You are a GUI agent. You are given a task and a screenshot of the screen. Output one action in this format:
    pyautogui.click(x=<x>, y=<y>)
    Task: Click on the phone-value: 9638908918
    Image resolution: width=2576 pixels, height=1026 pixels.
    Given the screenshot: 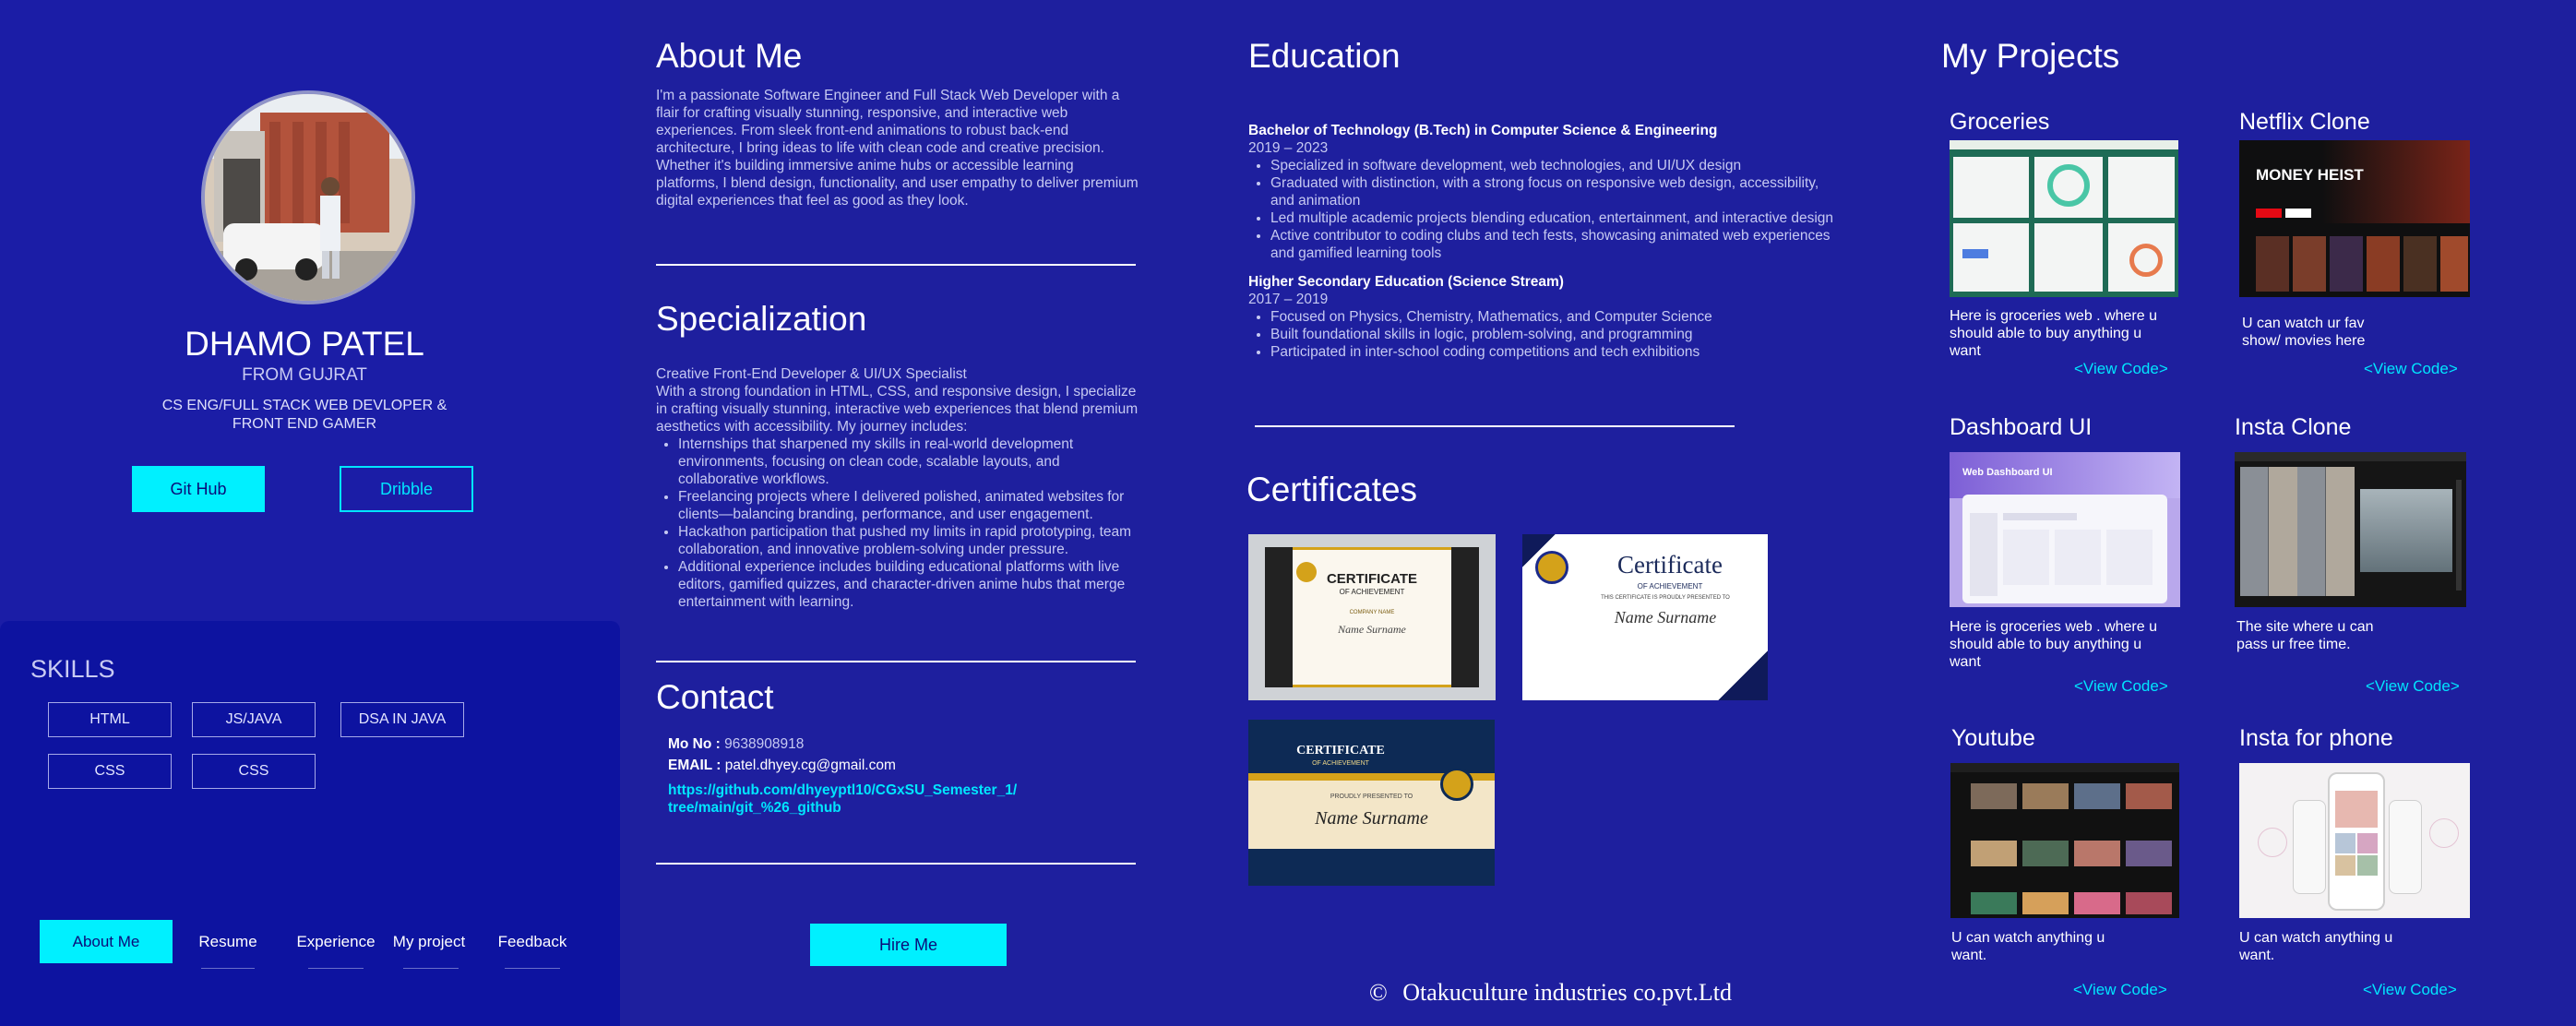 What is the action you would take?
    pyautogui.click(x=764, y=744)
    